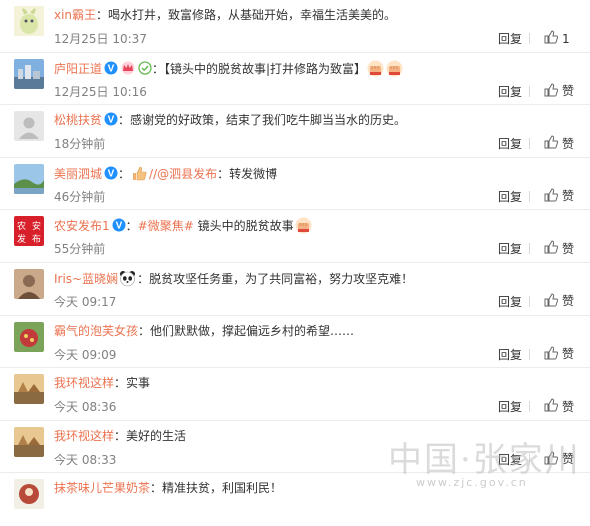 The height and width of the screenshot is (526, 590). I want to click on topic-link: #微聚焦#, so click(166, 226).